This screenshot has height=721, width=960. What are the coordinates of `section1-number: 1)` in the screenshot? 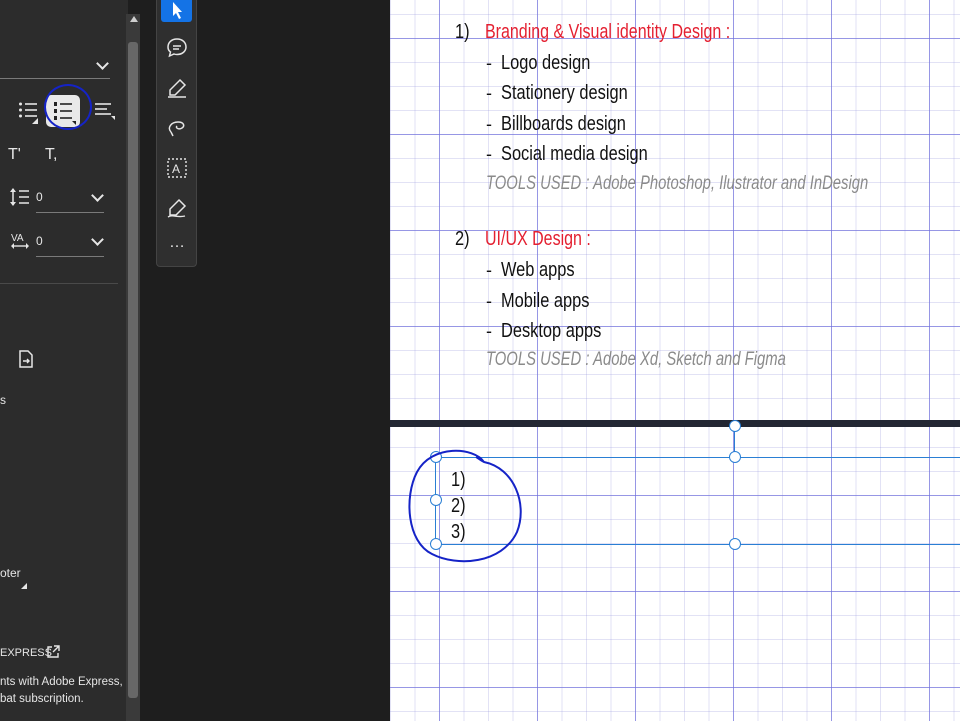 It's located at (462, 32).